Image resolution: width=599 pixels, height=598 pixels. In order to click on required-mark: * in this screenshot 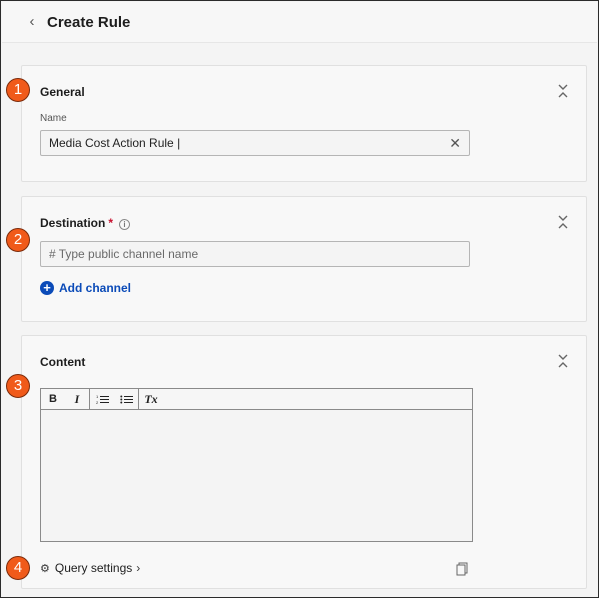, I will do `click(111, 223)`.